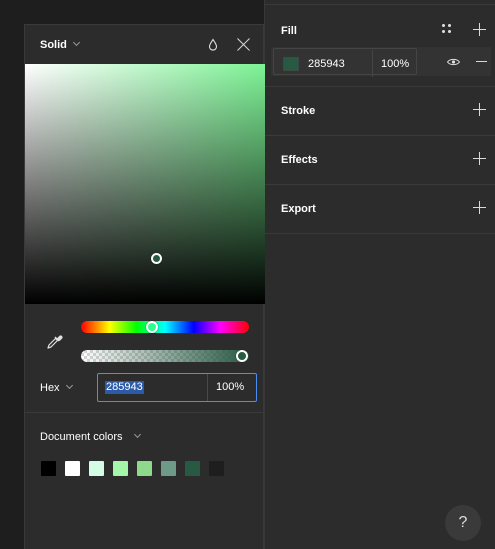 This screenshot has width=495, height=549. Describe the element at coordinates (243, 44) in the screenshot. I see `close-icon` at that location.